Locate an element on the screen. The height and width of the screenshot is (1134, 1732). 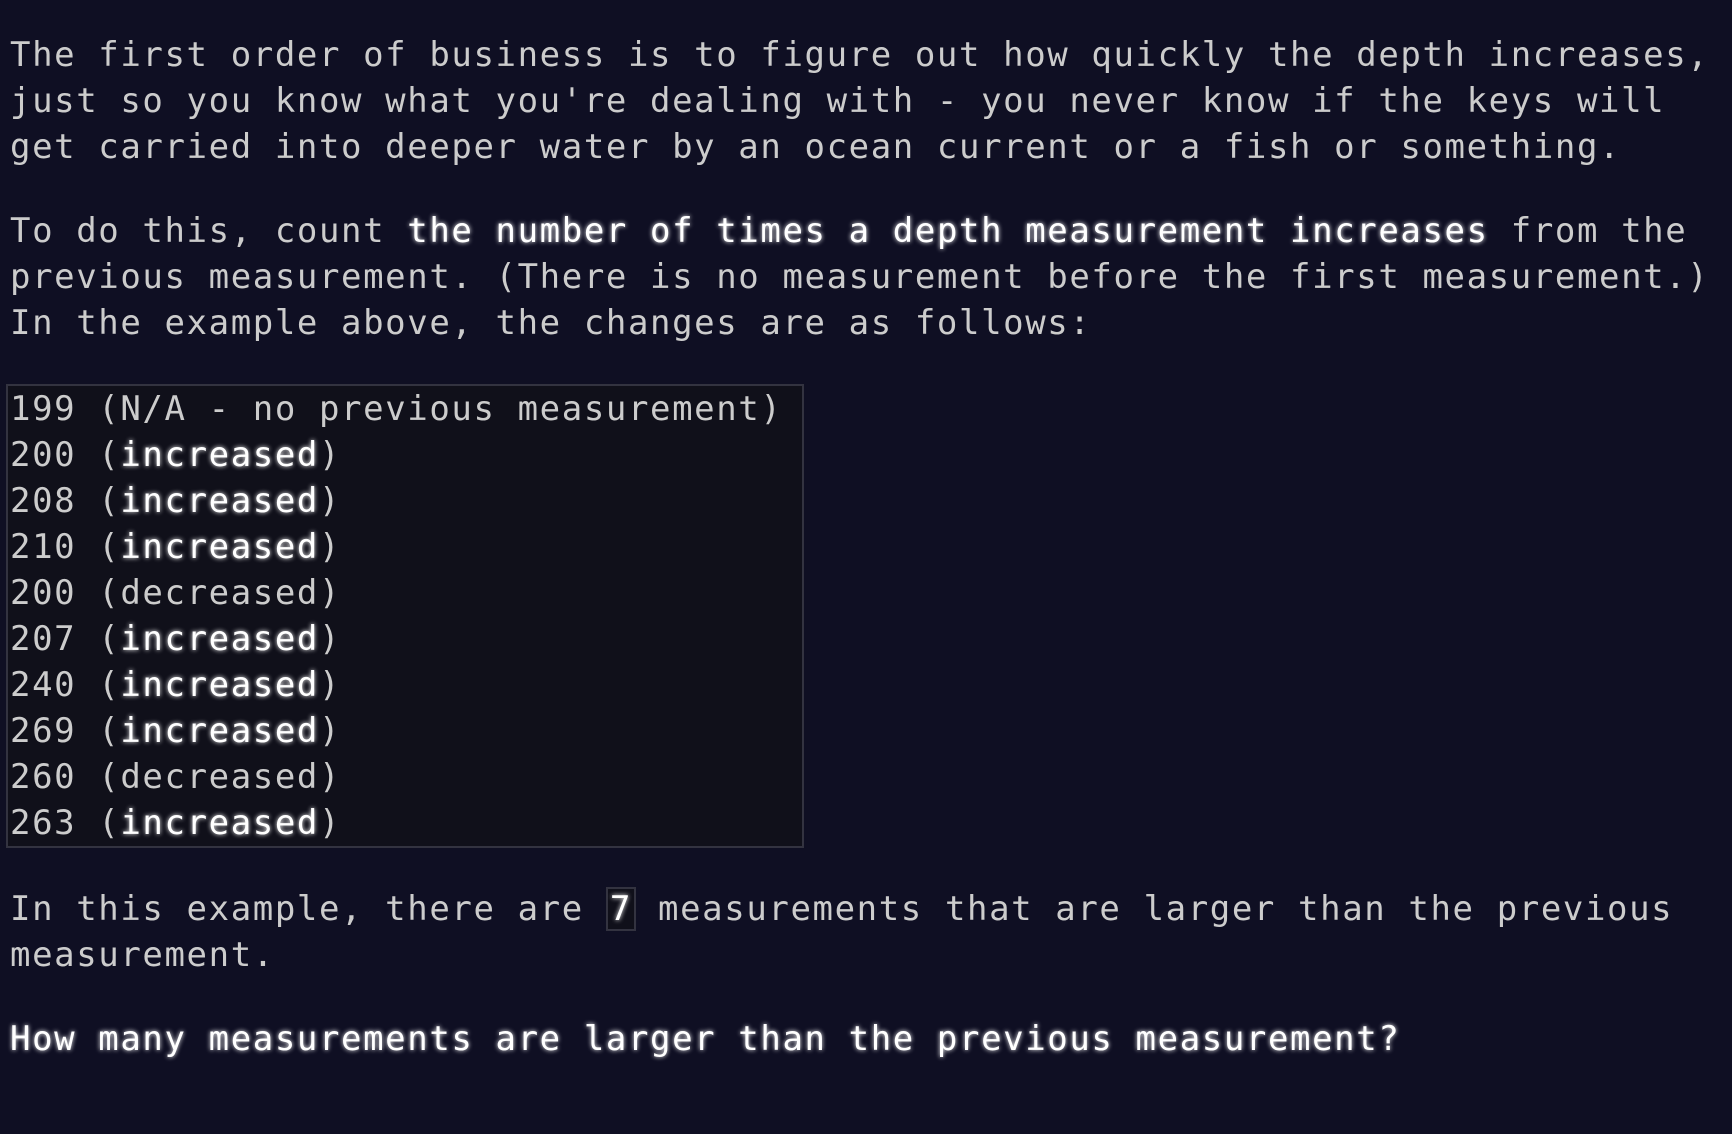
example-row: 207 (increased) is located at coordinates (176, 639).